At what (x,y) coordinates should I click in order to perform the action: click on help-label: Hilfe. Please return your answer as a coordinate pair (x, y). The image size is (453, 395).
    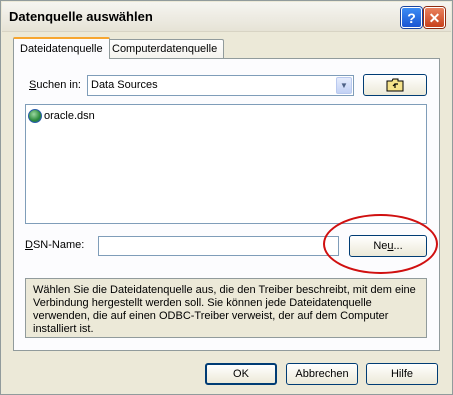
    Looking at the image, I should click on (401, 374).